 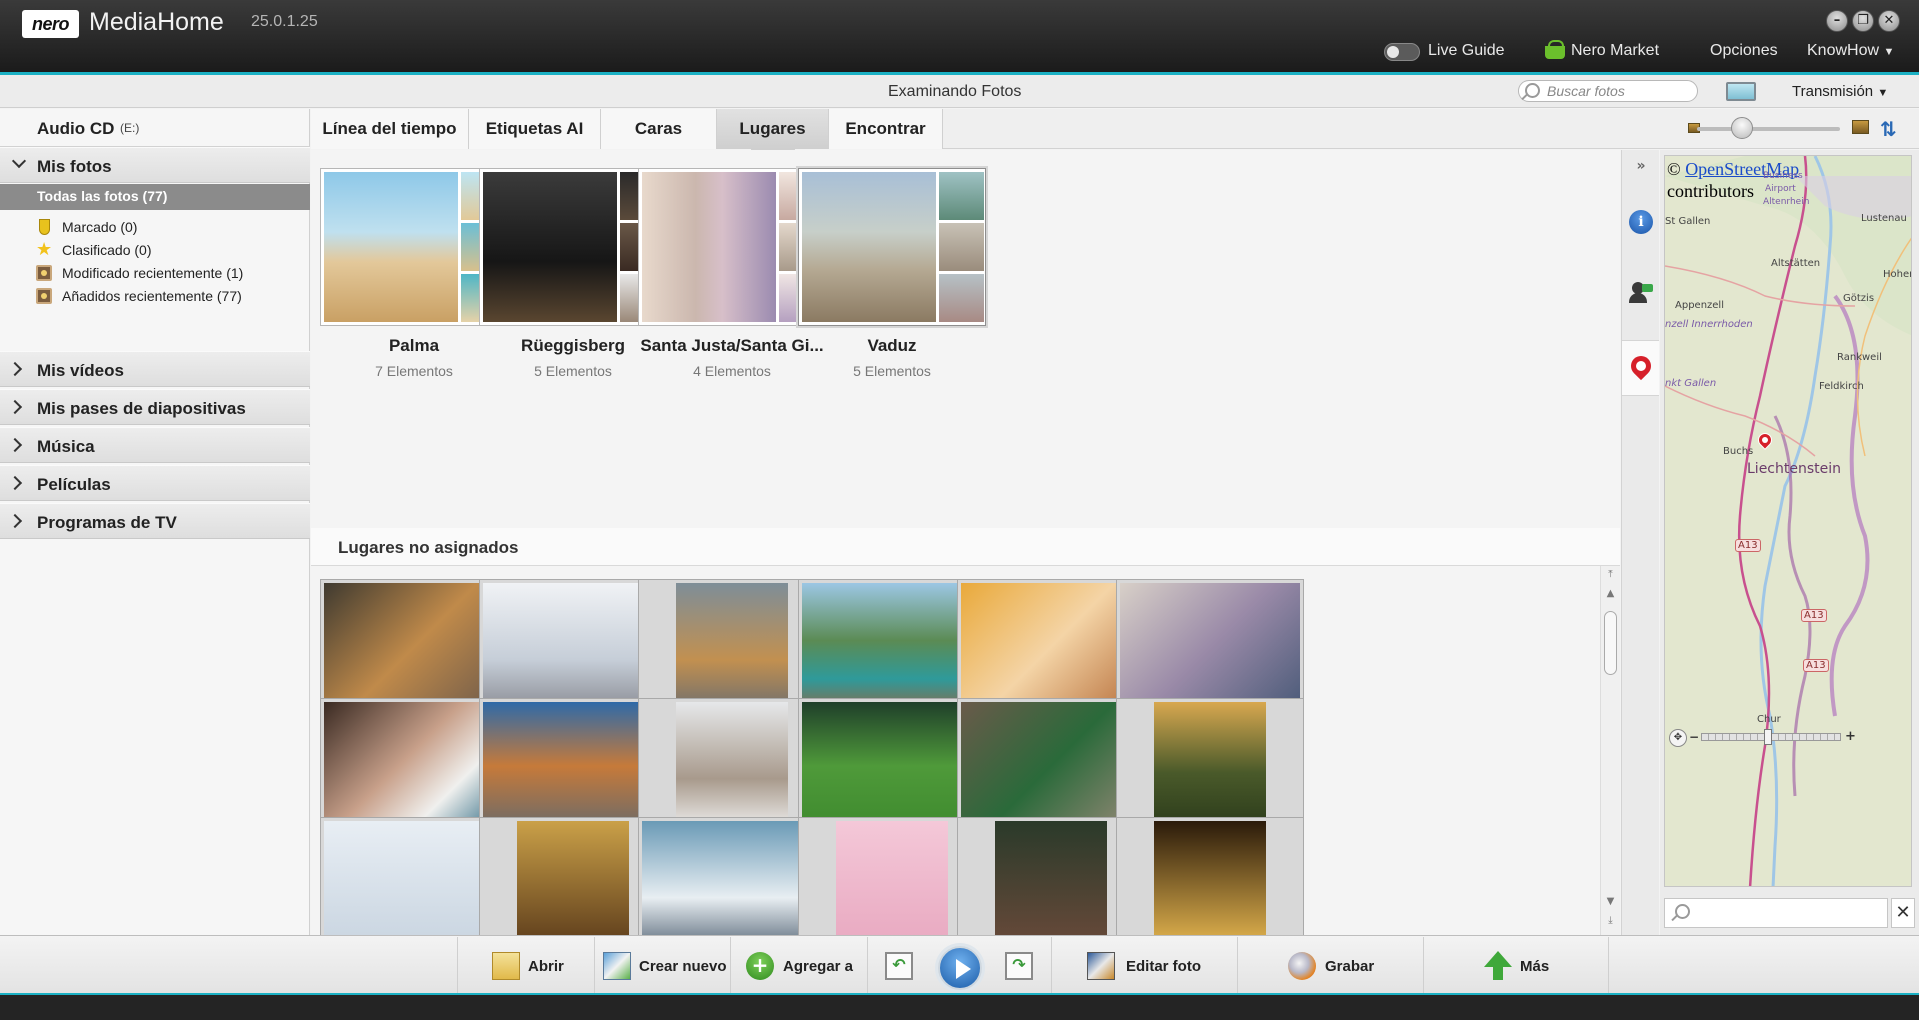 What do you see at coordinates (1688, 221) in the screenshot?
I see `map-town: St Gallen` at bounding box center [1688, 221].